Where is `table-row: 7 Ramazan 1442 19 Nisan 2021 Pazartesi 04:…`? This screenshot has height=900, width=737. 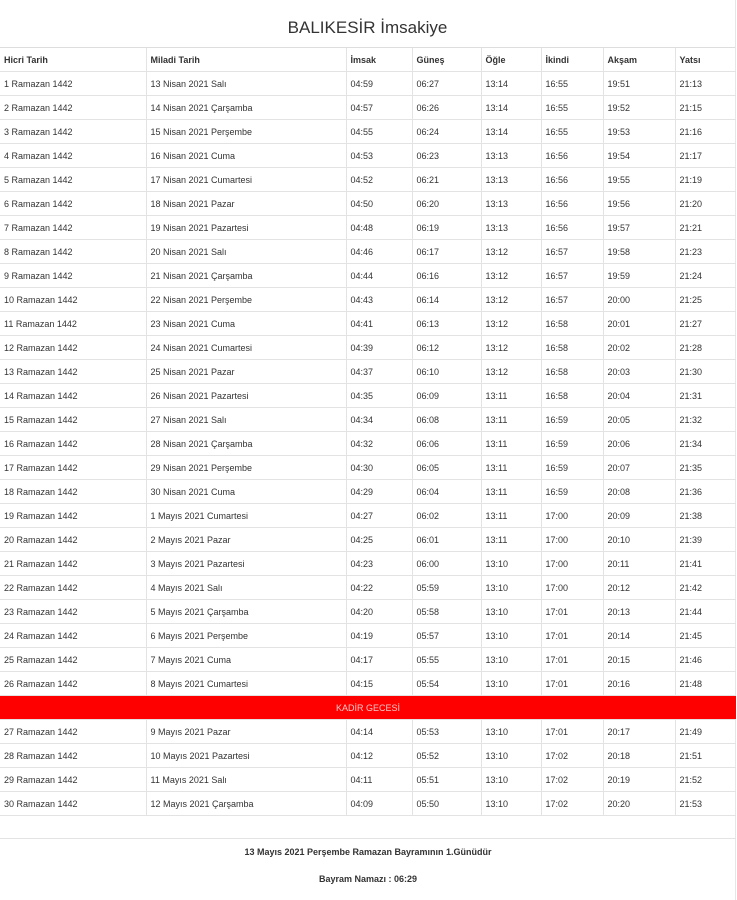 table-row: 7 Ramazan 1442 19 Nisan 2021 Pazartesi 04:… is located at coordinates (368, 227).